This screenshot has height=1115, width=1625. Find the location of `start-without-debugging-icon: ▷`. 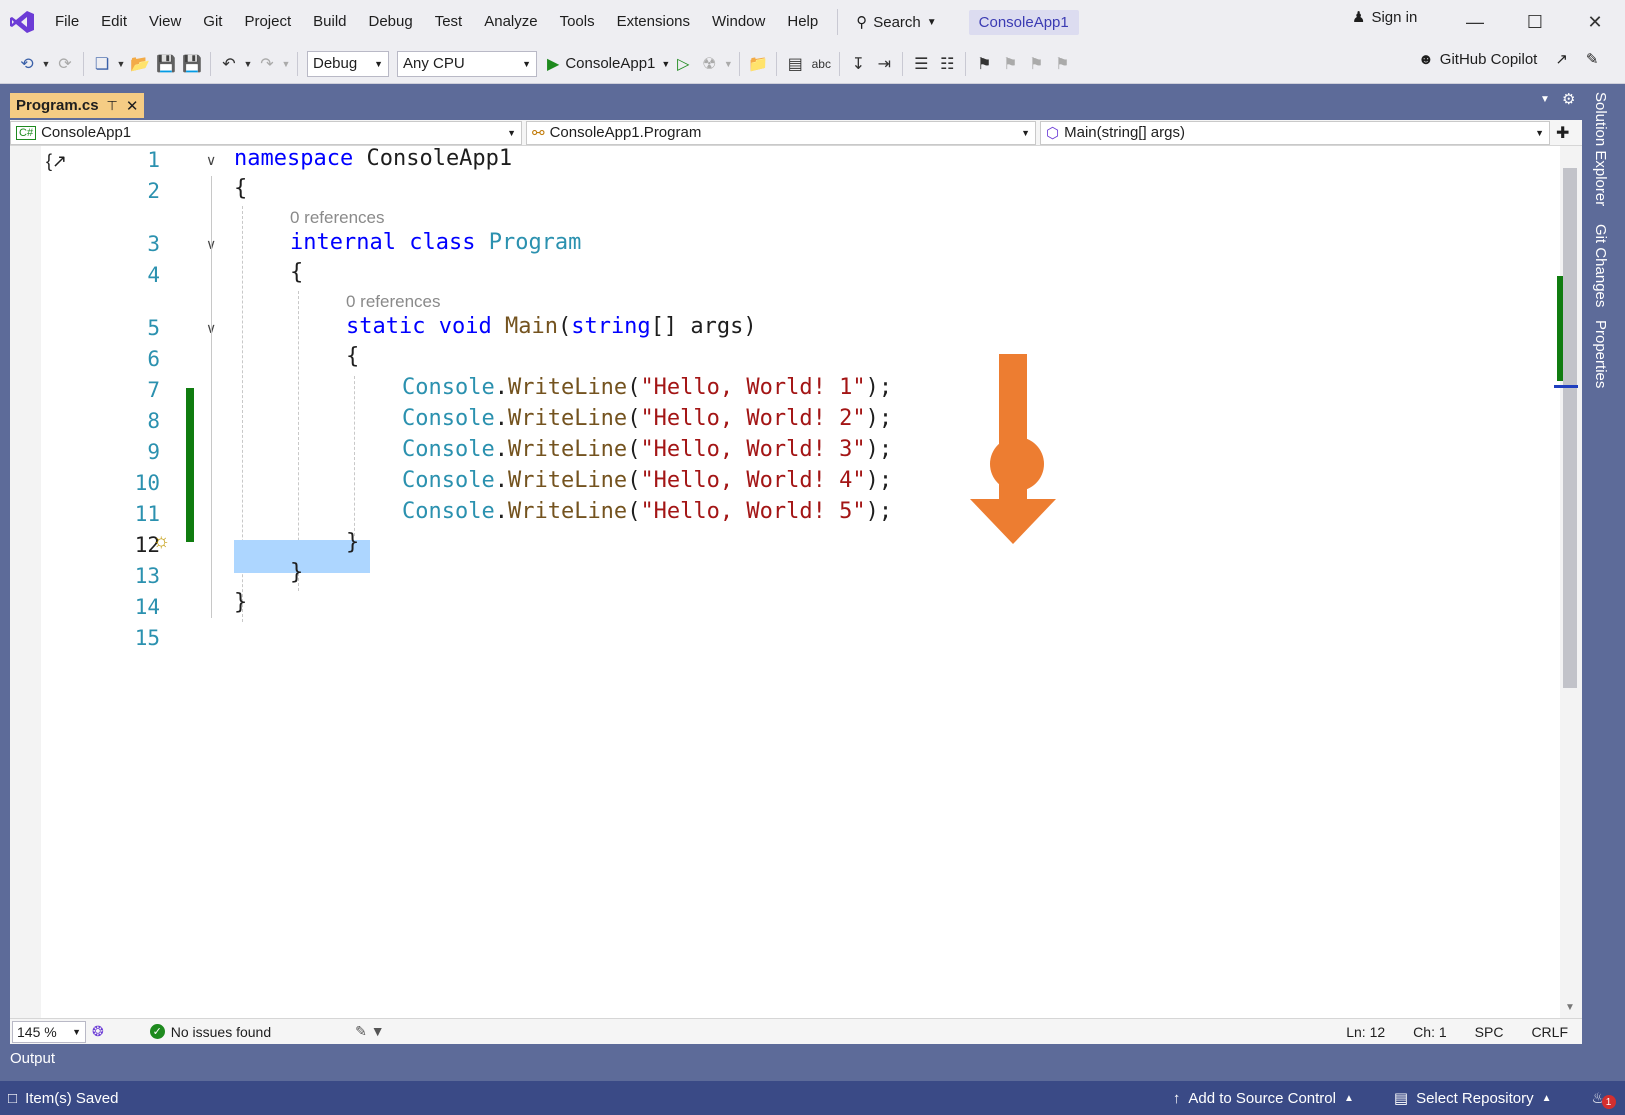

start-without-debugging-icon: ▷ is located at coordinates (683, 64).